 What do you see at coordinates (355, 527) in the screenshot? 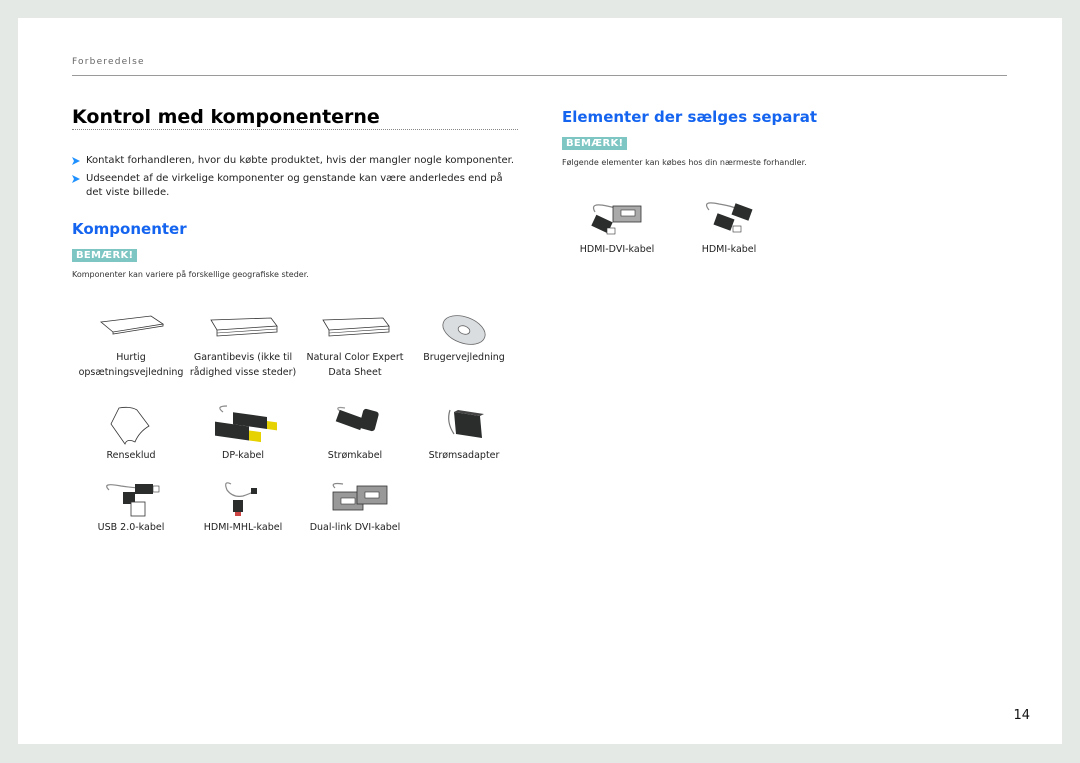
I see `item-label: Dual-link DVI-kabel` at bounding box center [355, 527].